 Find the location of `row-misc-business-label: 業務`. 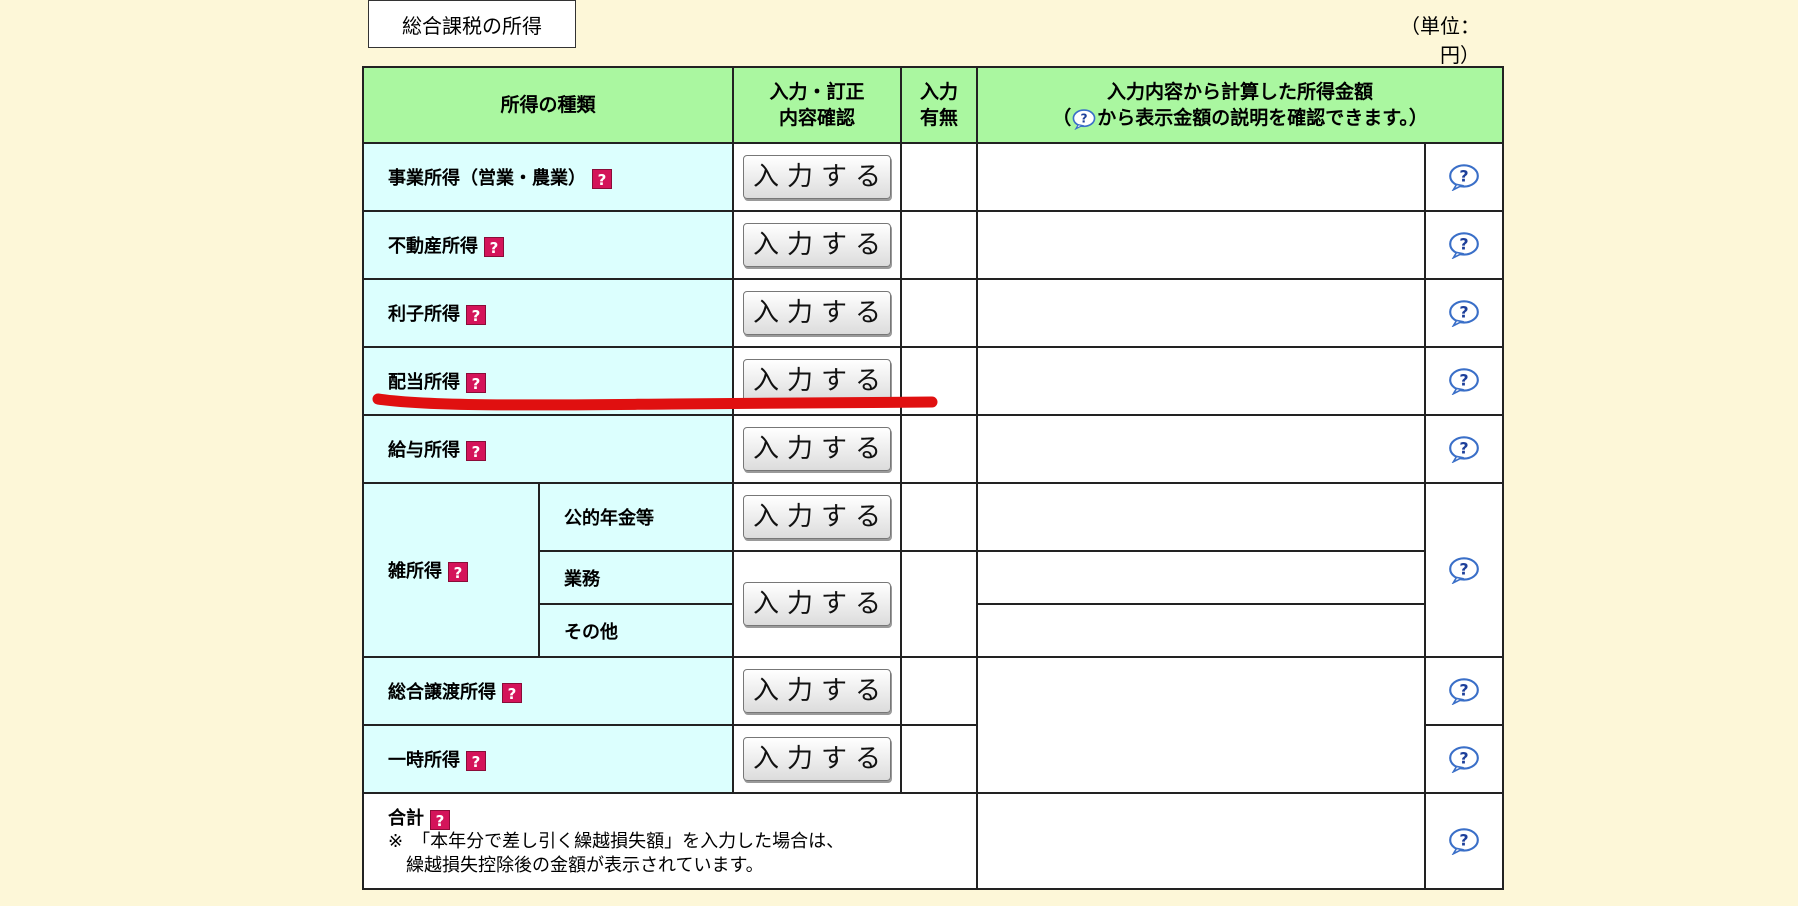

row-misc-business-label: 業務 is located at coordinates (636, 577).